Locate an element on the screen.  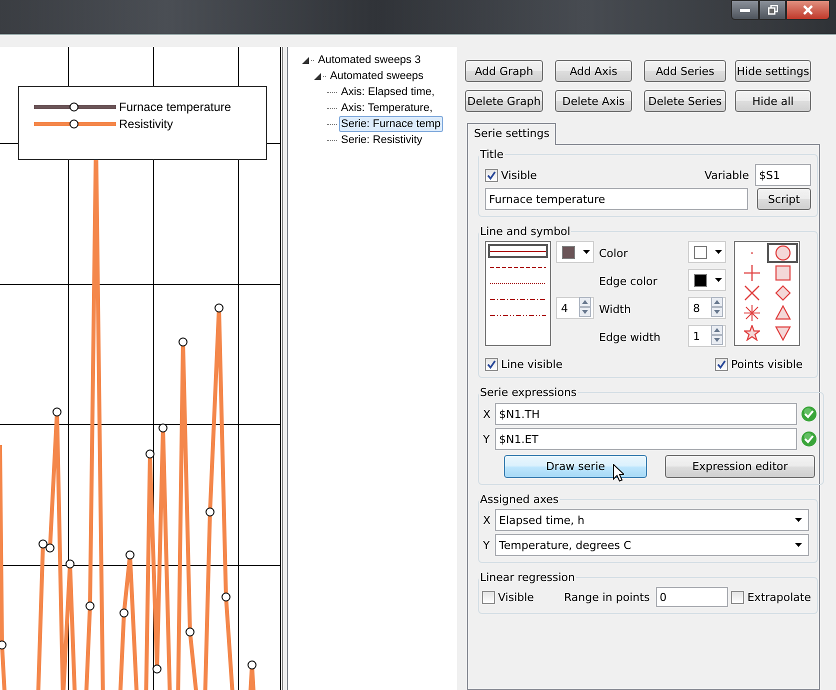
triangle-up-icon is located at coordinates (782, 313).